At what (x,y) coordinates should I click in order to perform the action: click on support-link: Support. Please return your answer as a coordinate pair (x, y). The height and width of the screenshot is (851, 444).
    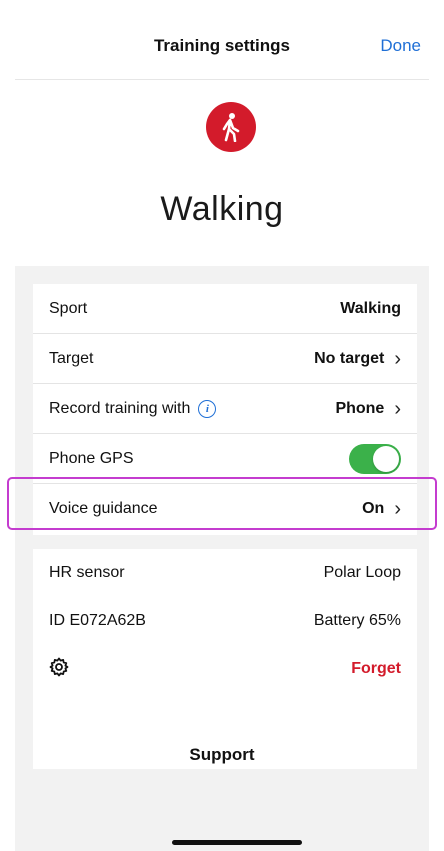
    Looking at the image, I should click on (222, 755).